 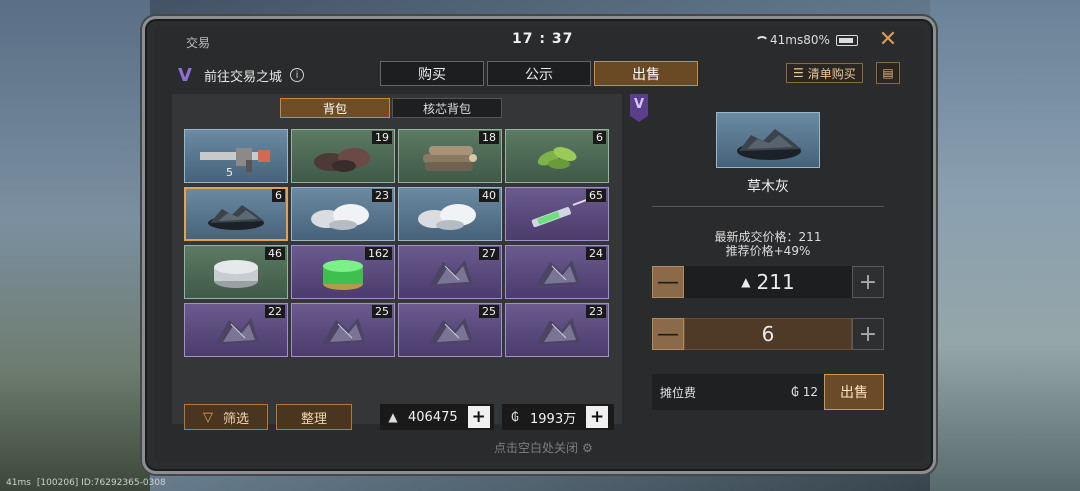 I want to click on close-hint: 点击空白处关闭 ⚙, so click(x=543, y=447).